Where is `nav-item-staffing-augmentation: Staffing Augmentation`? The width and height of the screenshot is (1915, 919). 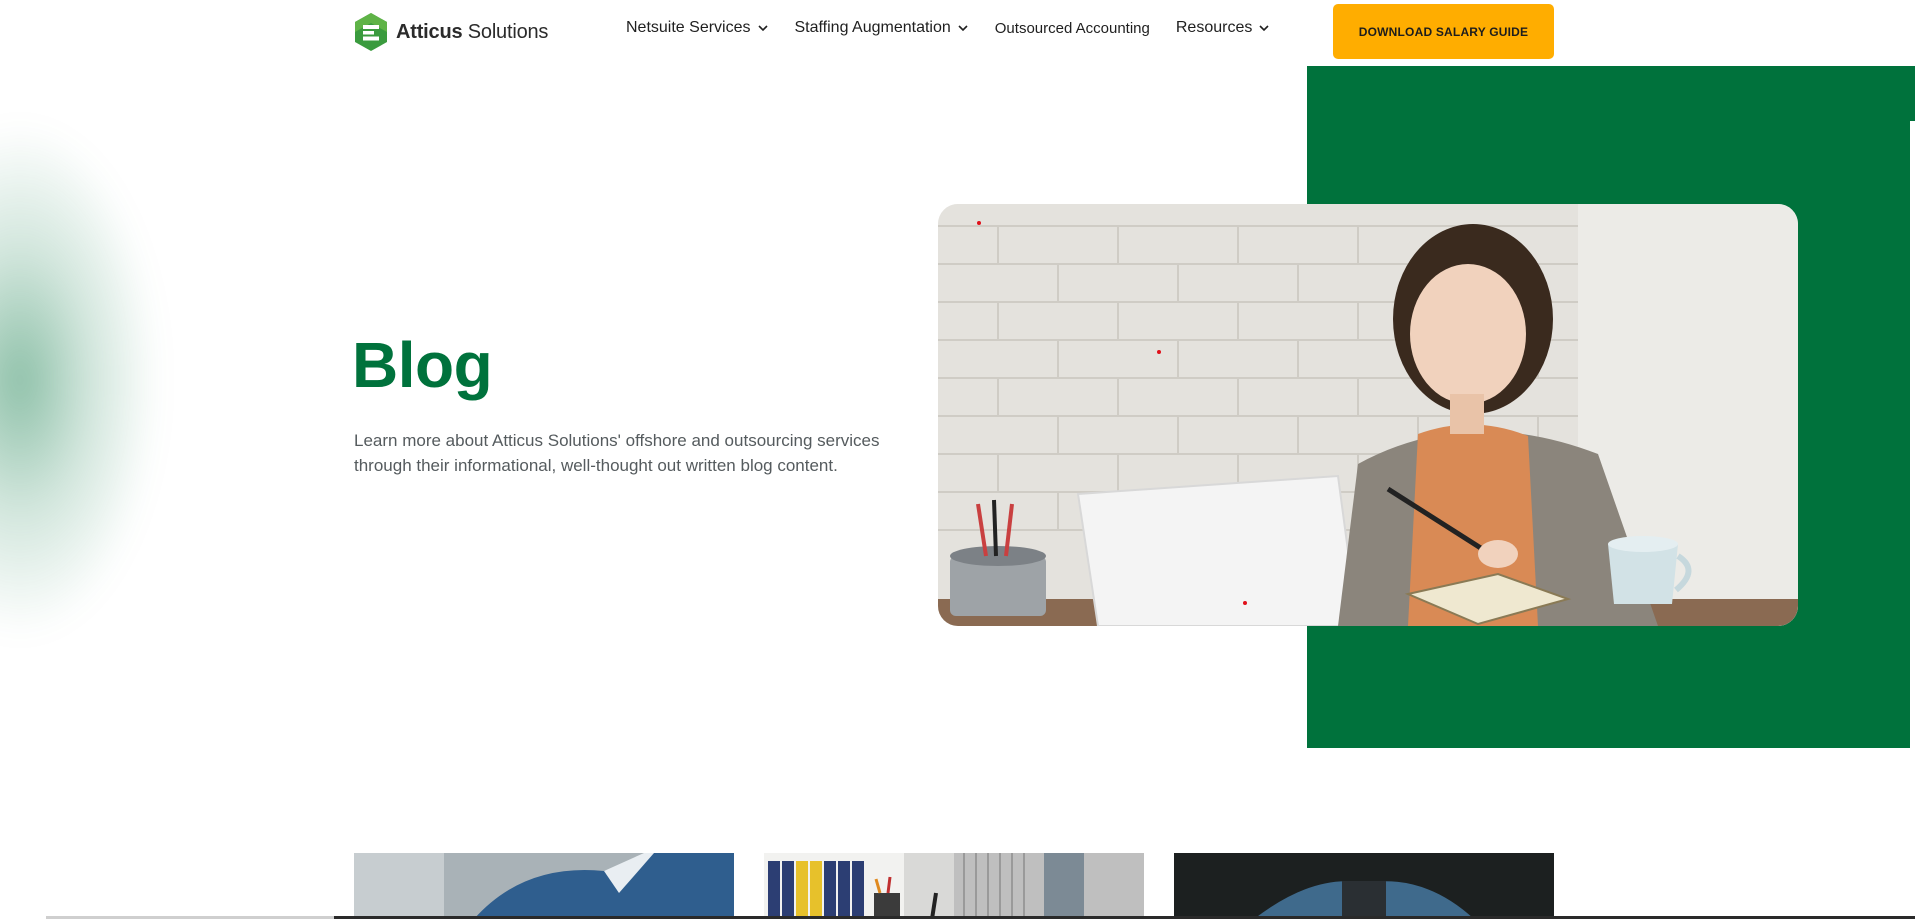 nav-item-staffing-augmentation: Staffing Augmentation is located at coordinates (882, 28).